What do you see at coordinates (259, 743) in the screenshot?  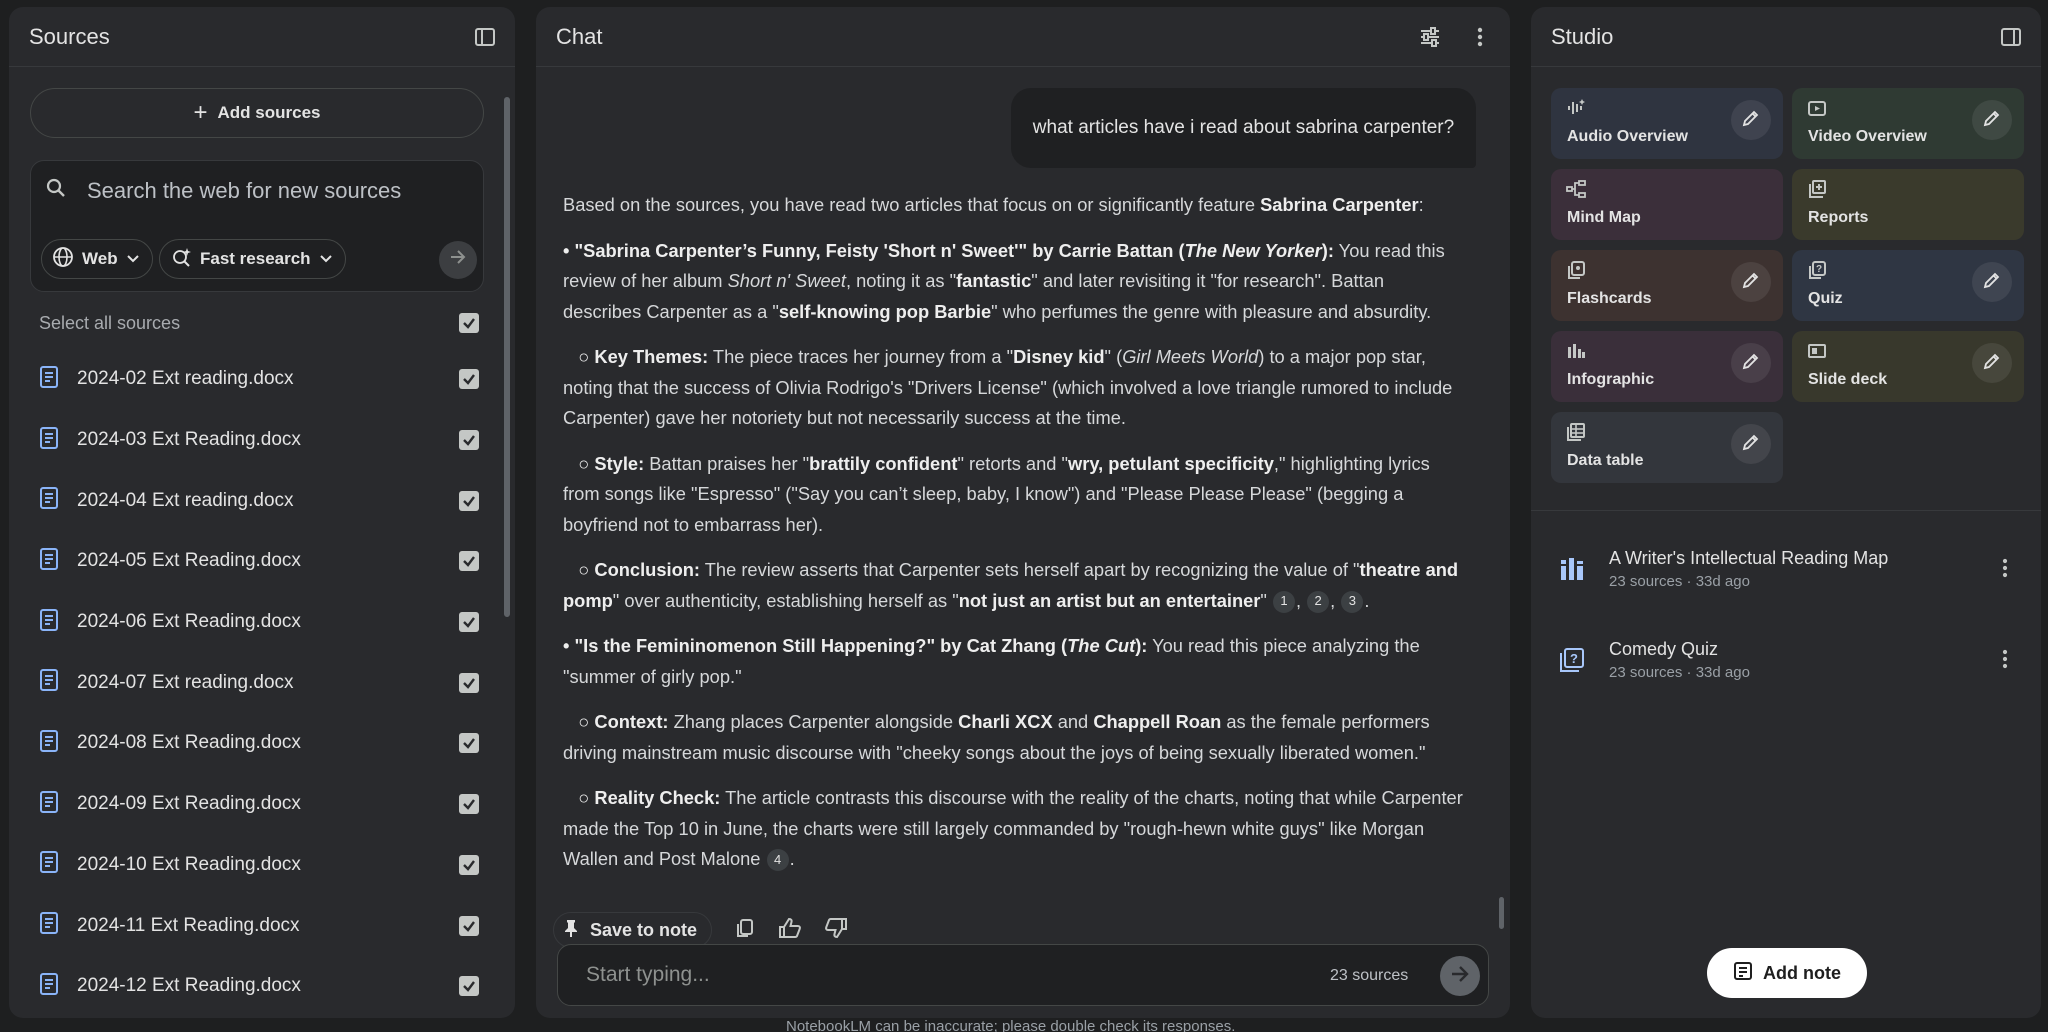 I see `source-item: 2024-08 Ext Reading.docx` at bounding box center [259, 743].